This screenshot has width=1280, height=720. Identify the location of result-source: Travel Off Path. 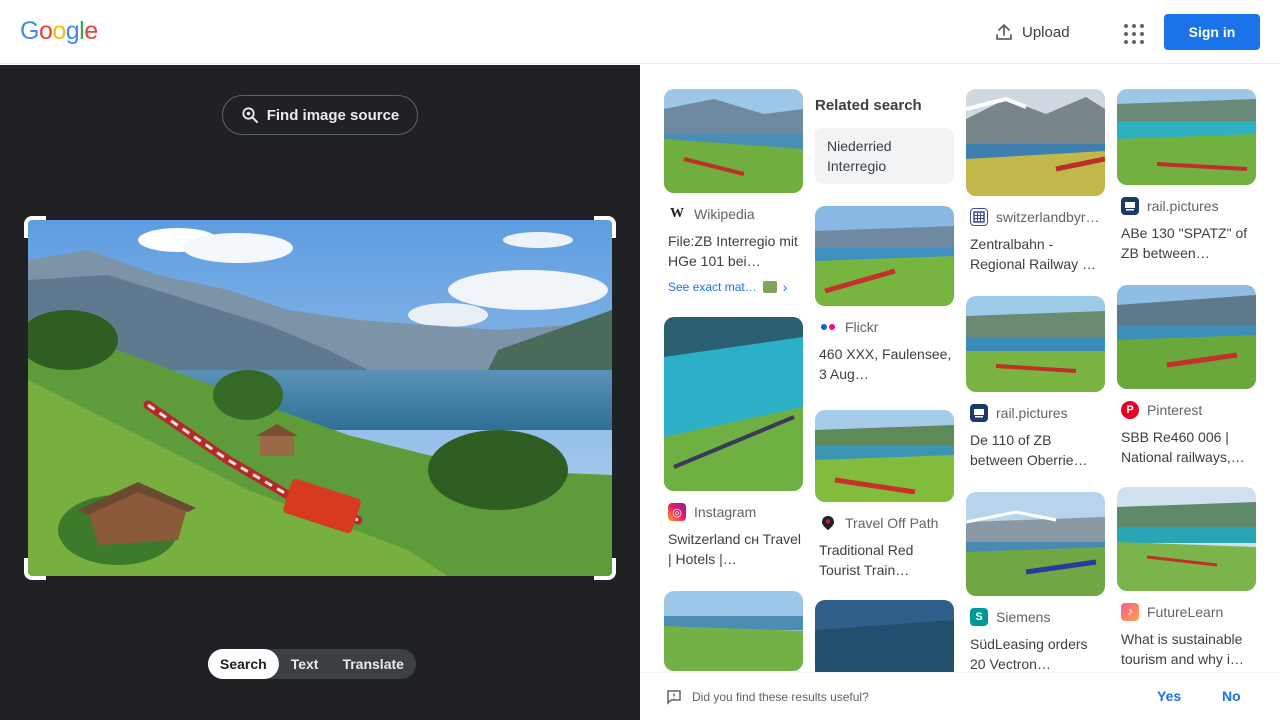
(884, 523).